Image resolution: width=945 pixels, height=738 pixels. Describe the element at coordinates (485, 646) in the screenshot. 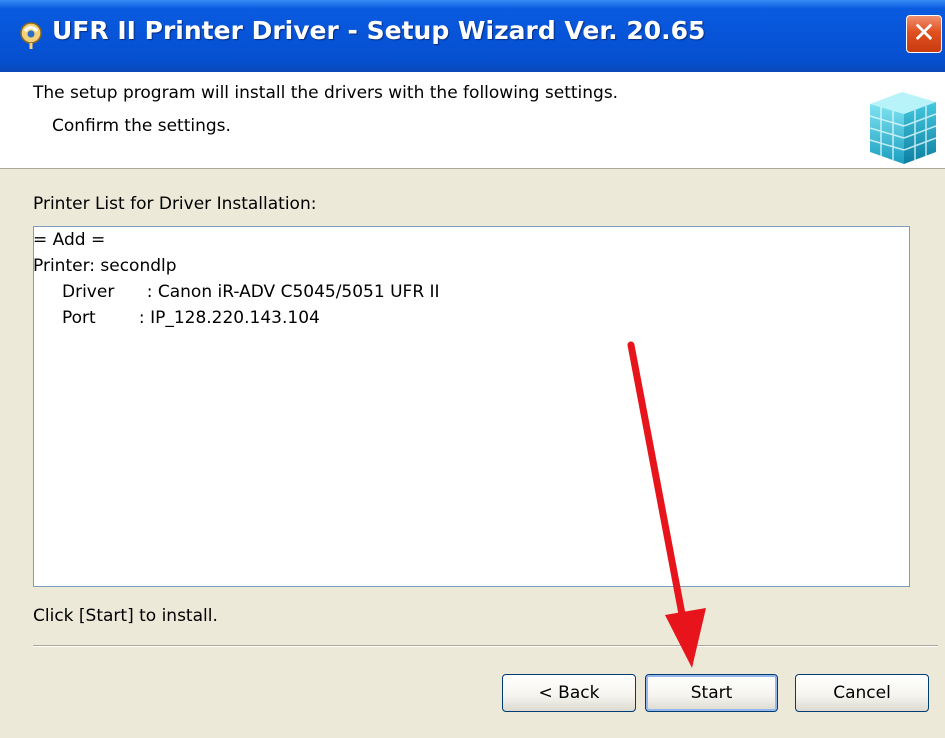

I see `button-separator` at that location.